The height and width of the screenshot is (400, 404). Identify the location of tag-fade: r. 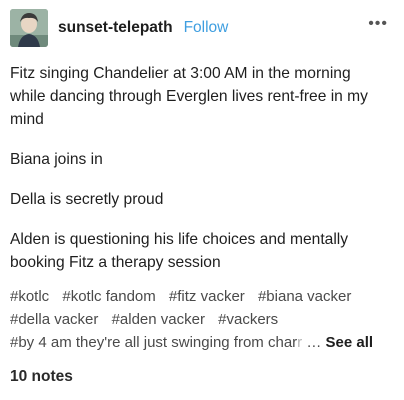
(300, 342).